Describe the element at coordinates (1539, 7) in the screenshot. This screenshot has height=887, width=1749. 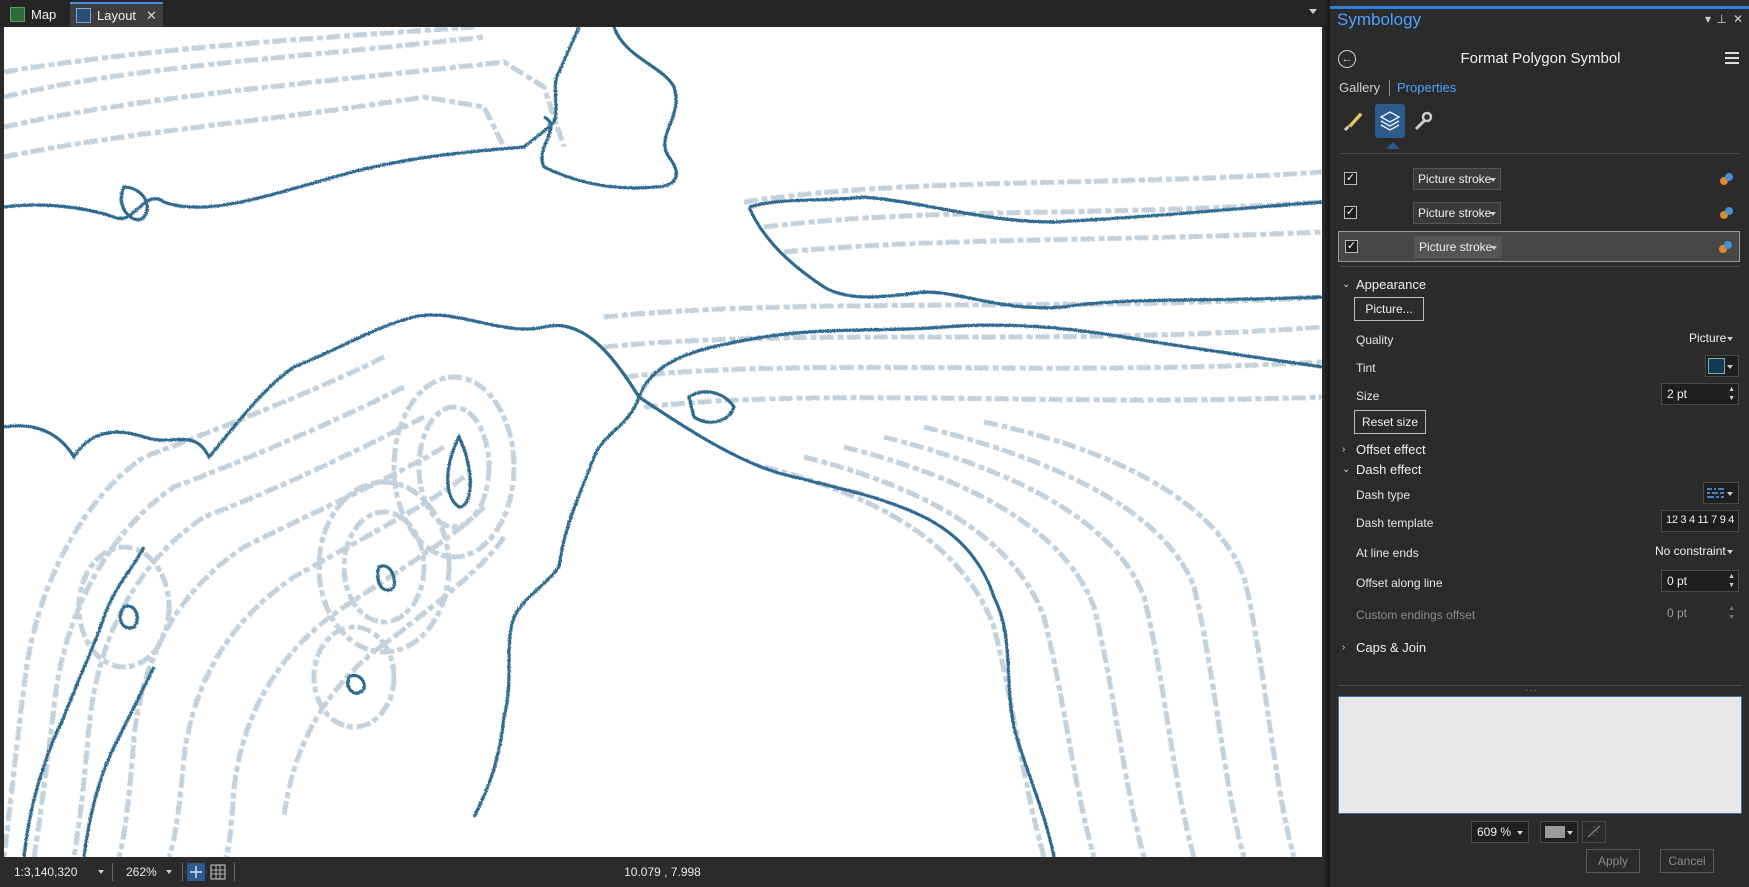
I see `pane-accent-bar` at that location.